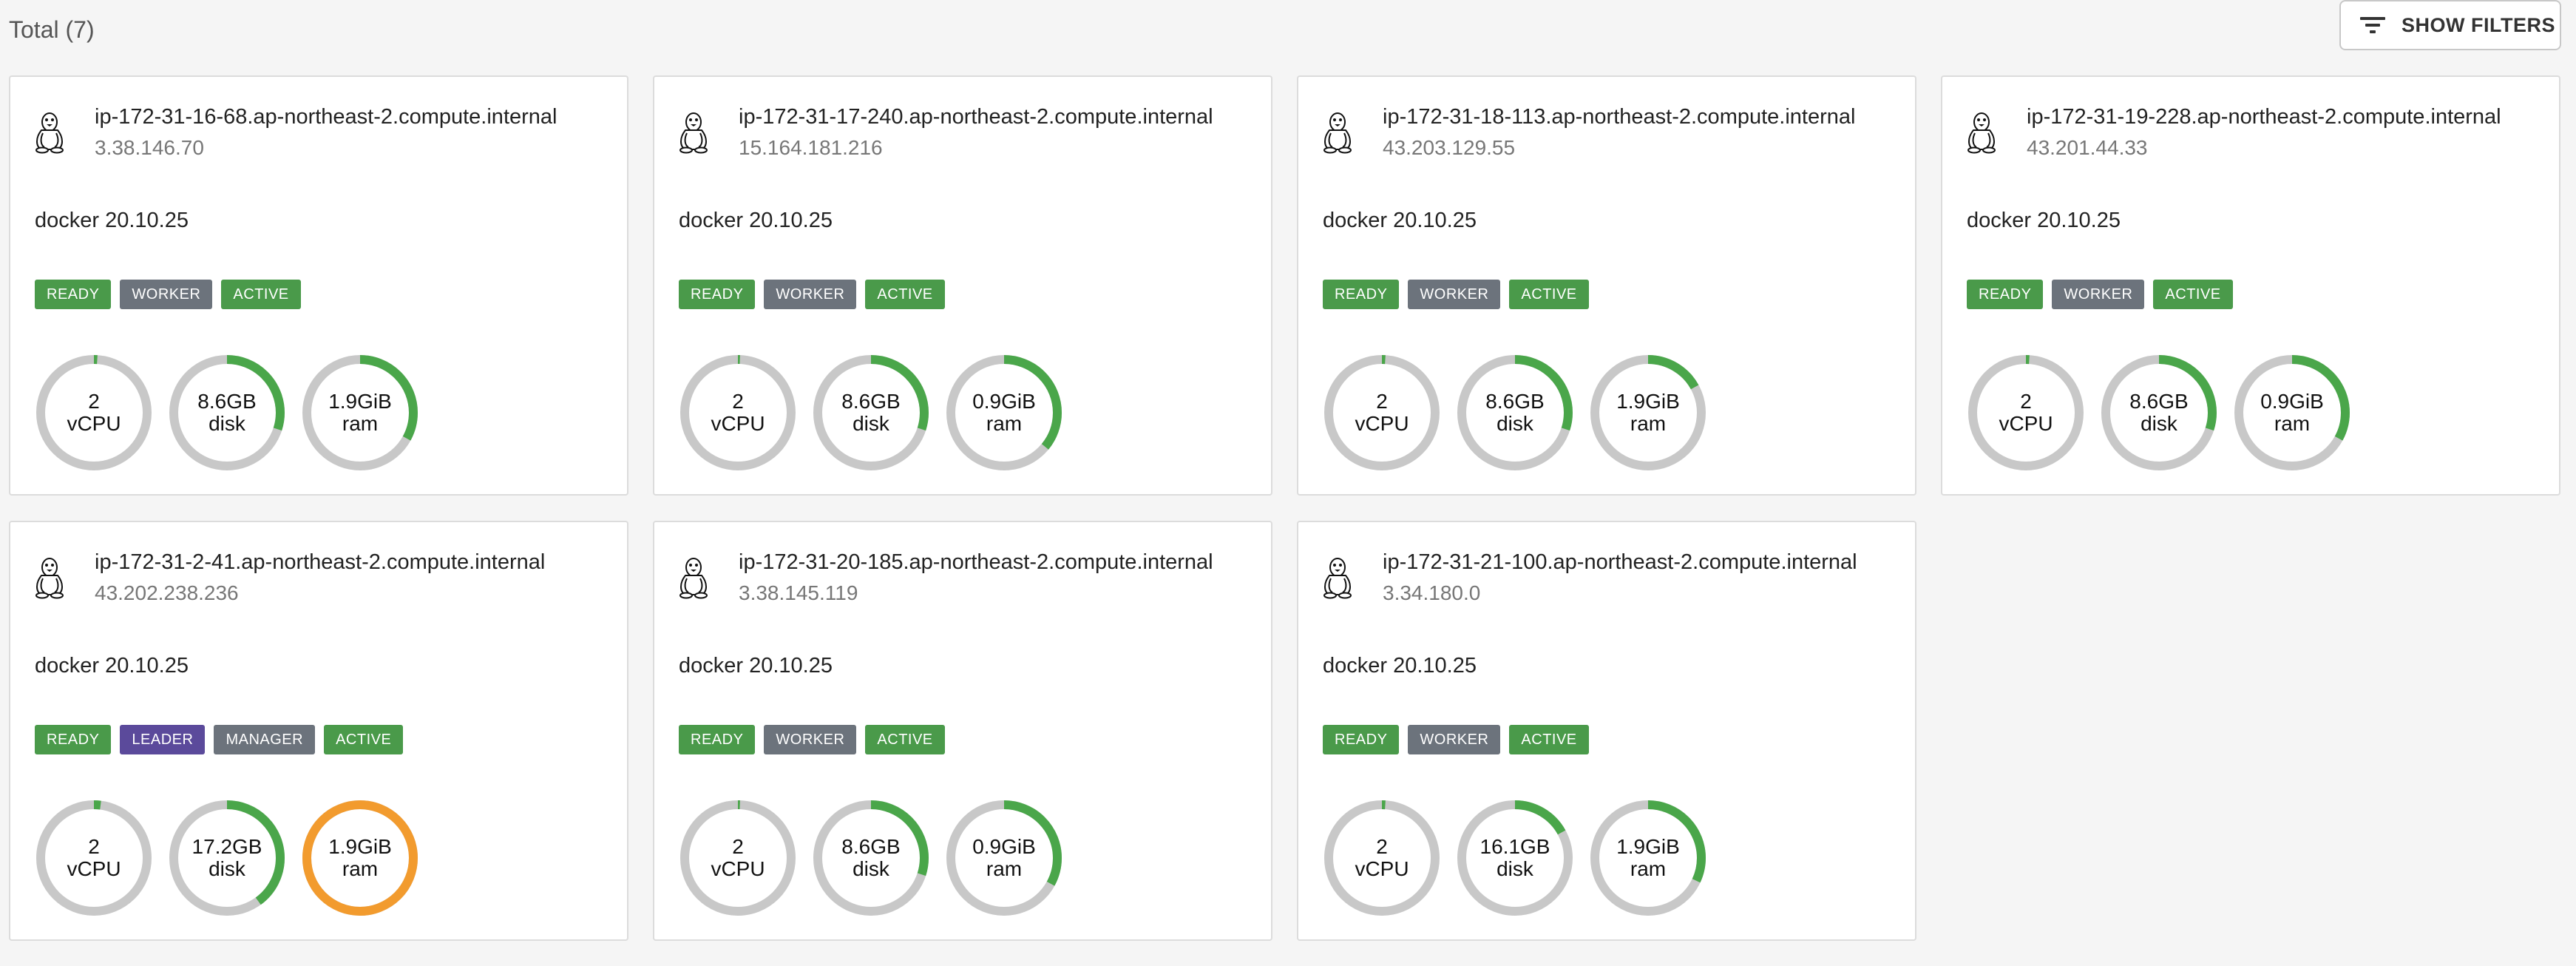  I want to click on show-filters-button: SHOW FILTERS, so click(2450, 25).